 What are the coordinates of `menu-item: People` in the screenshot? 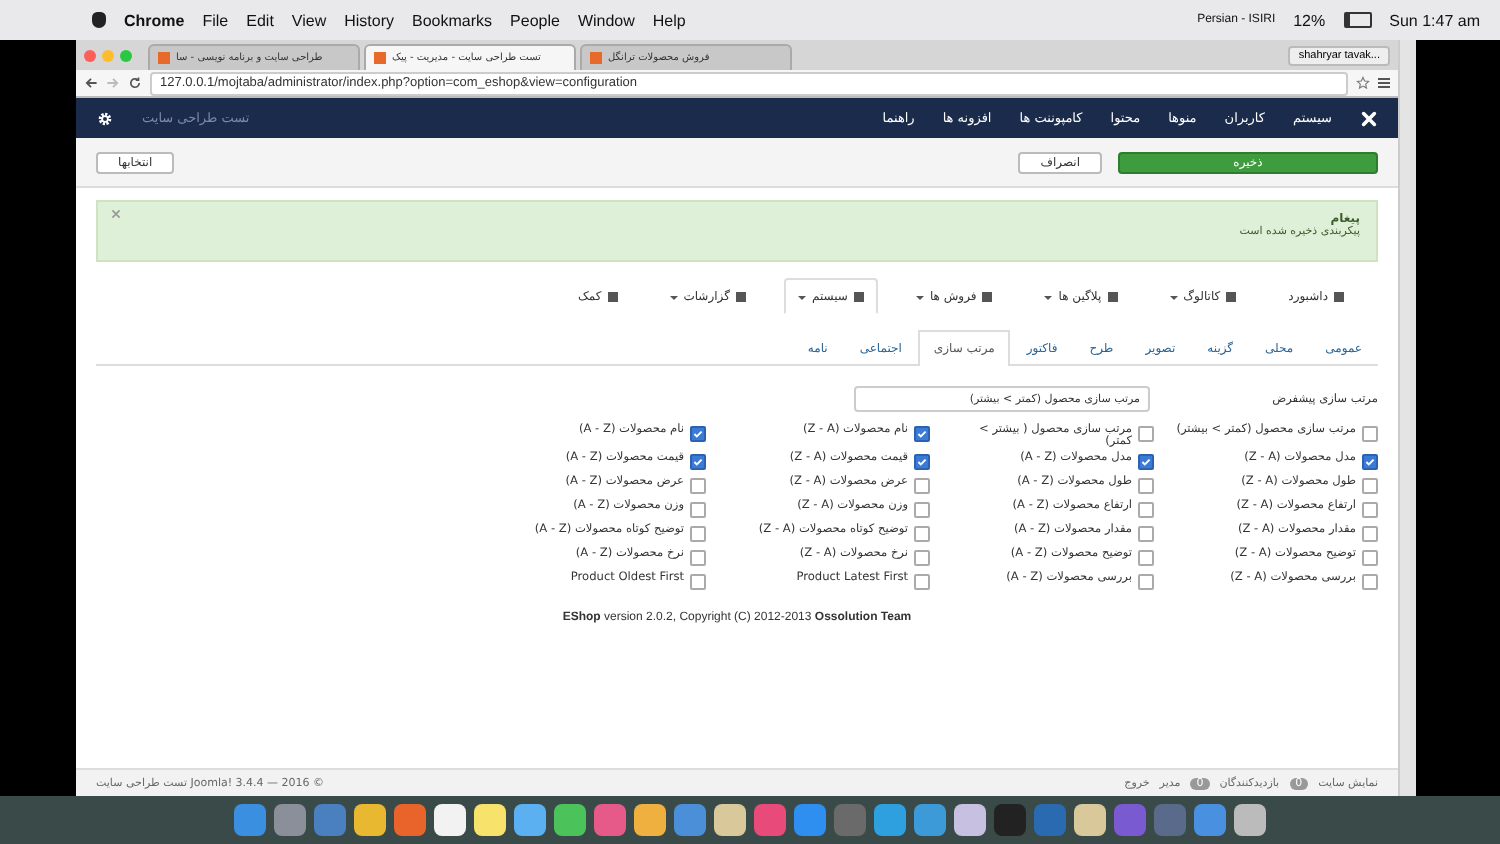 It's located at (535, 20).